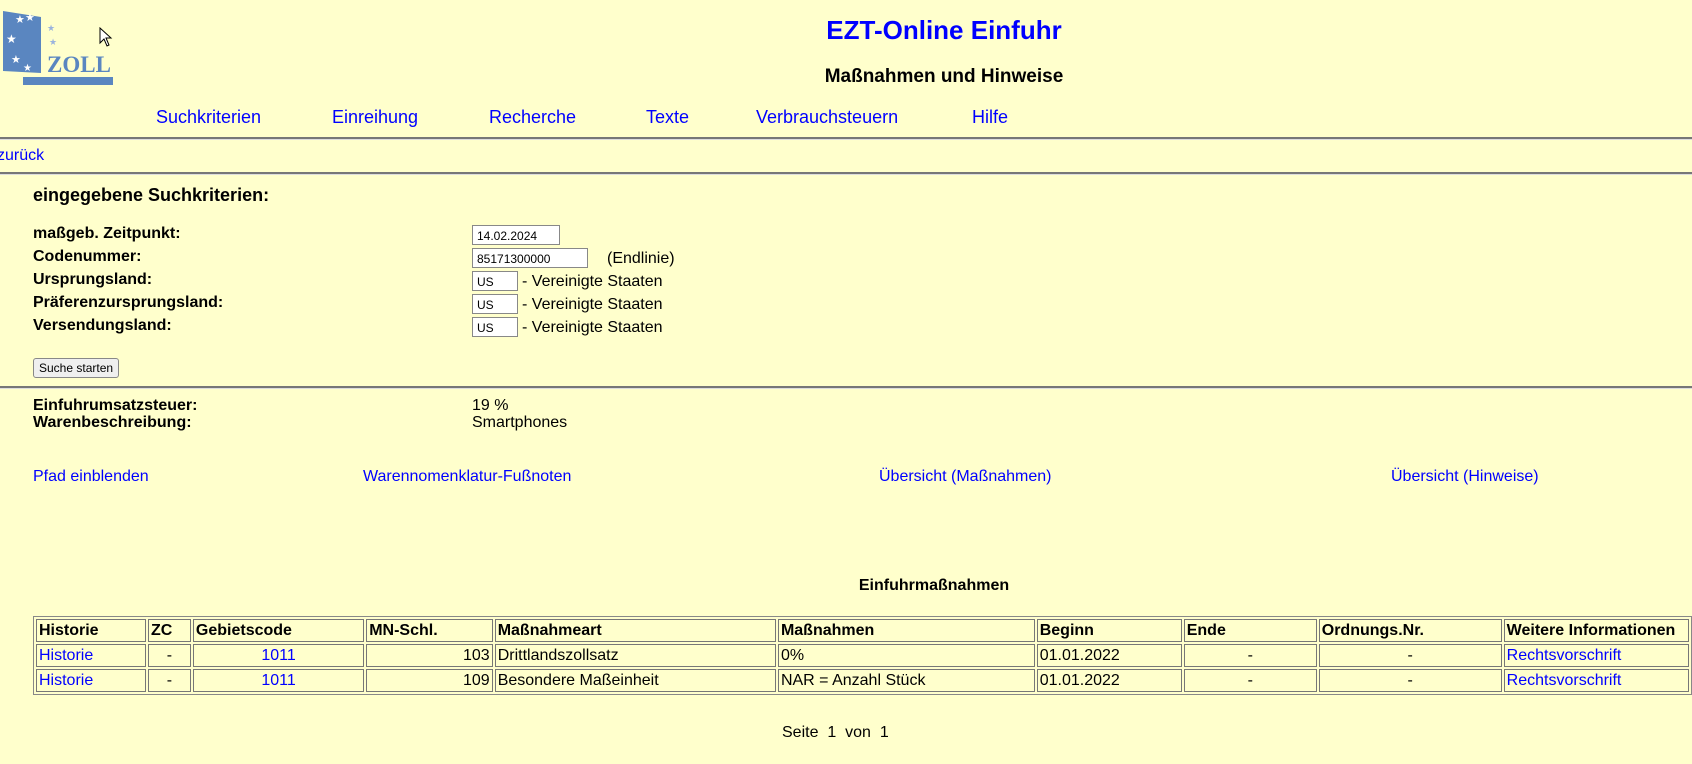 Image resolution: width=1692 pixels, height=764 pixels. Describe the element at coordinates (169, 630) in the screenshot. I see `col-zc: ZC` at that location.